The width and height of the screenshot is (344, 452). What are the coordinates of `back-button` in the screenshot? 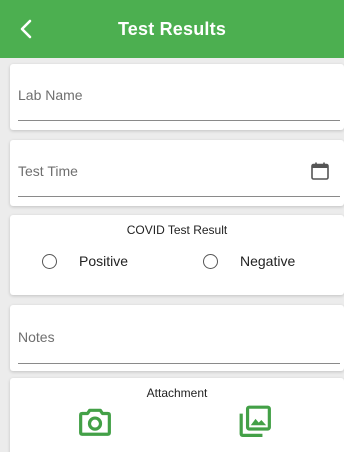 It's located at (26, 29).